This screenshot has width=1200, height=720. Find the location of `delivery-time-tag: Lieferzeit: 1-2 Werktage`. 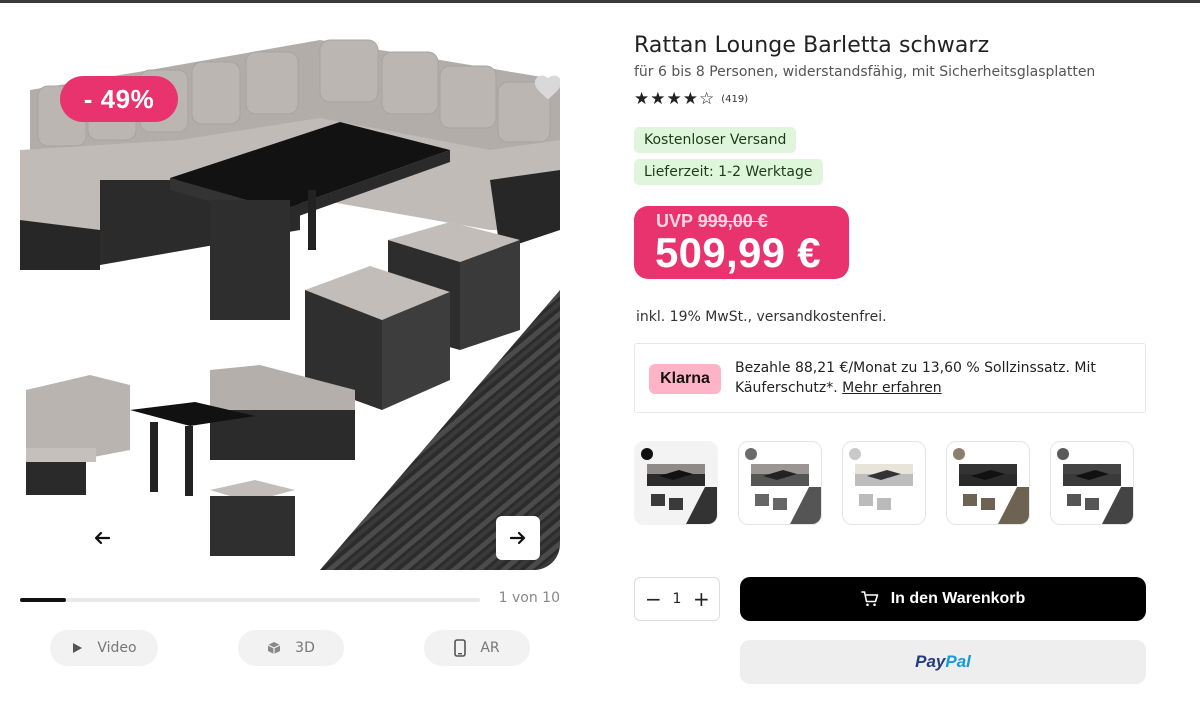

delivery-time-tag: Lieferzeit: 1-2 Werktage is located at coordinates (728, 172).